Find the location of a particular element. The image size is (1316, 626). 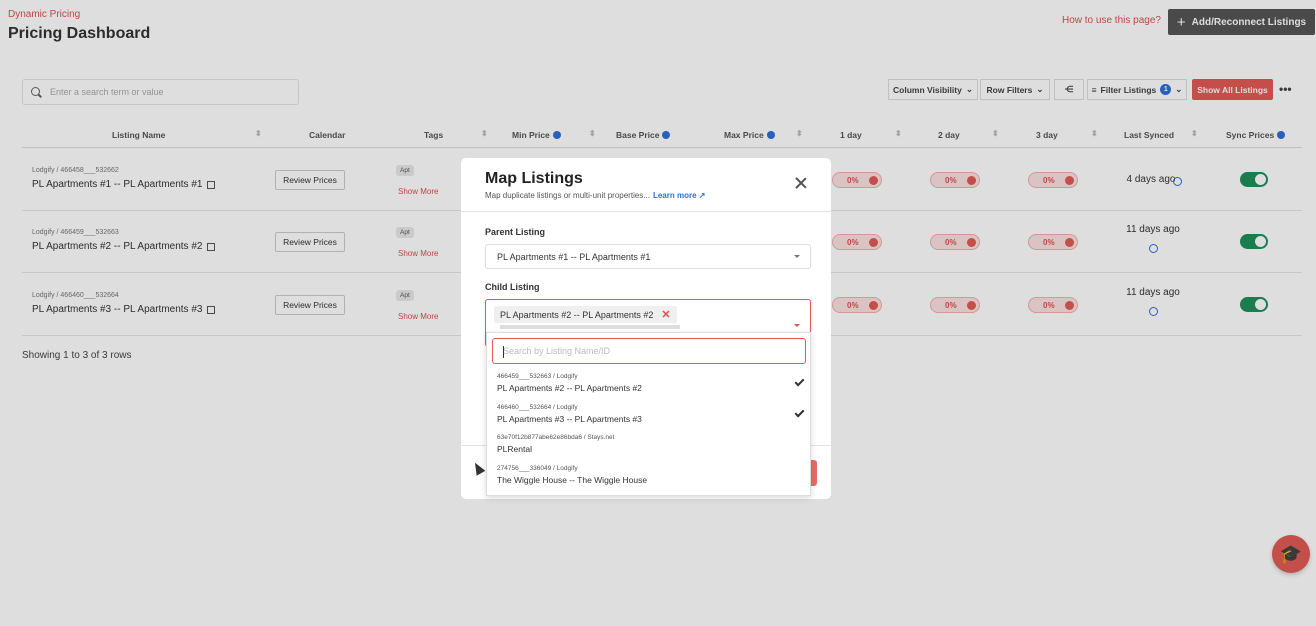

close-icon is located at coordinates (801, 183).